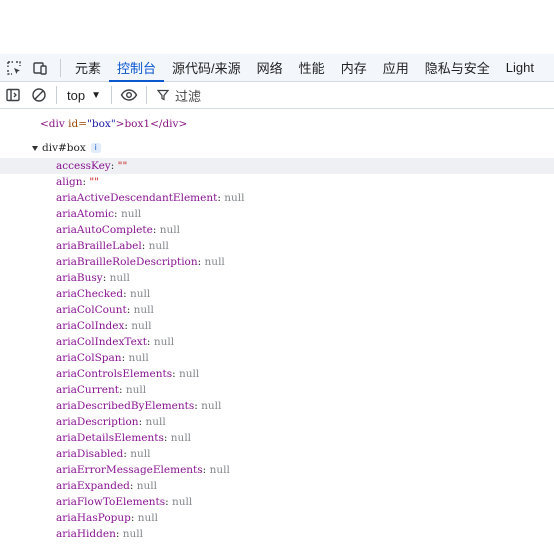 The image size is (554, 545). Describe the element at coordinates (297, 124) in the screenshot. I see `html-element-output: <div id="box">box1</div>` at that location.